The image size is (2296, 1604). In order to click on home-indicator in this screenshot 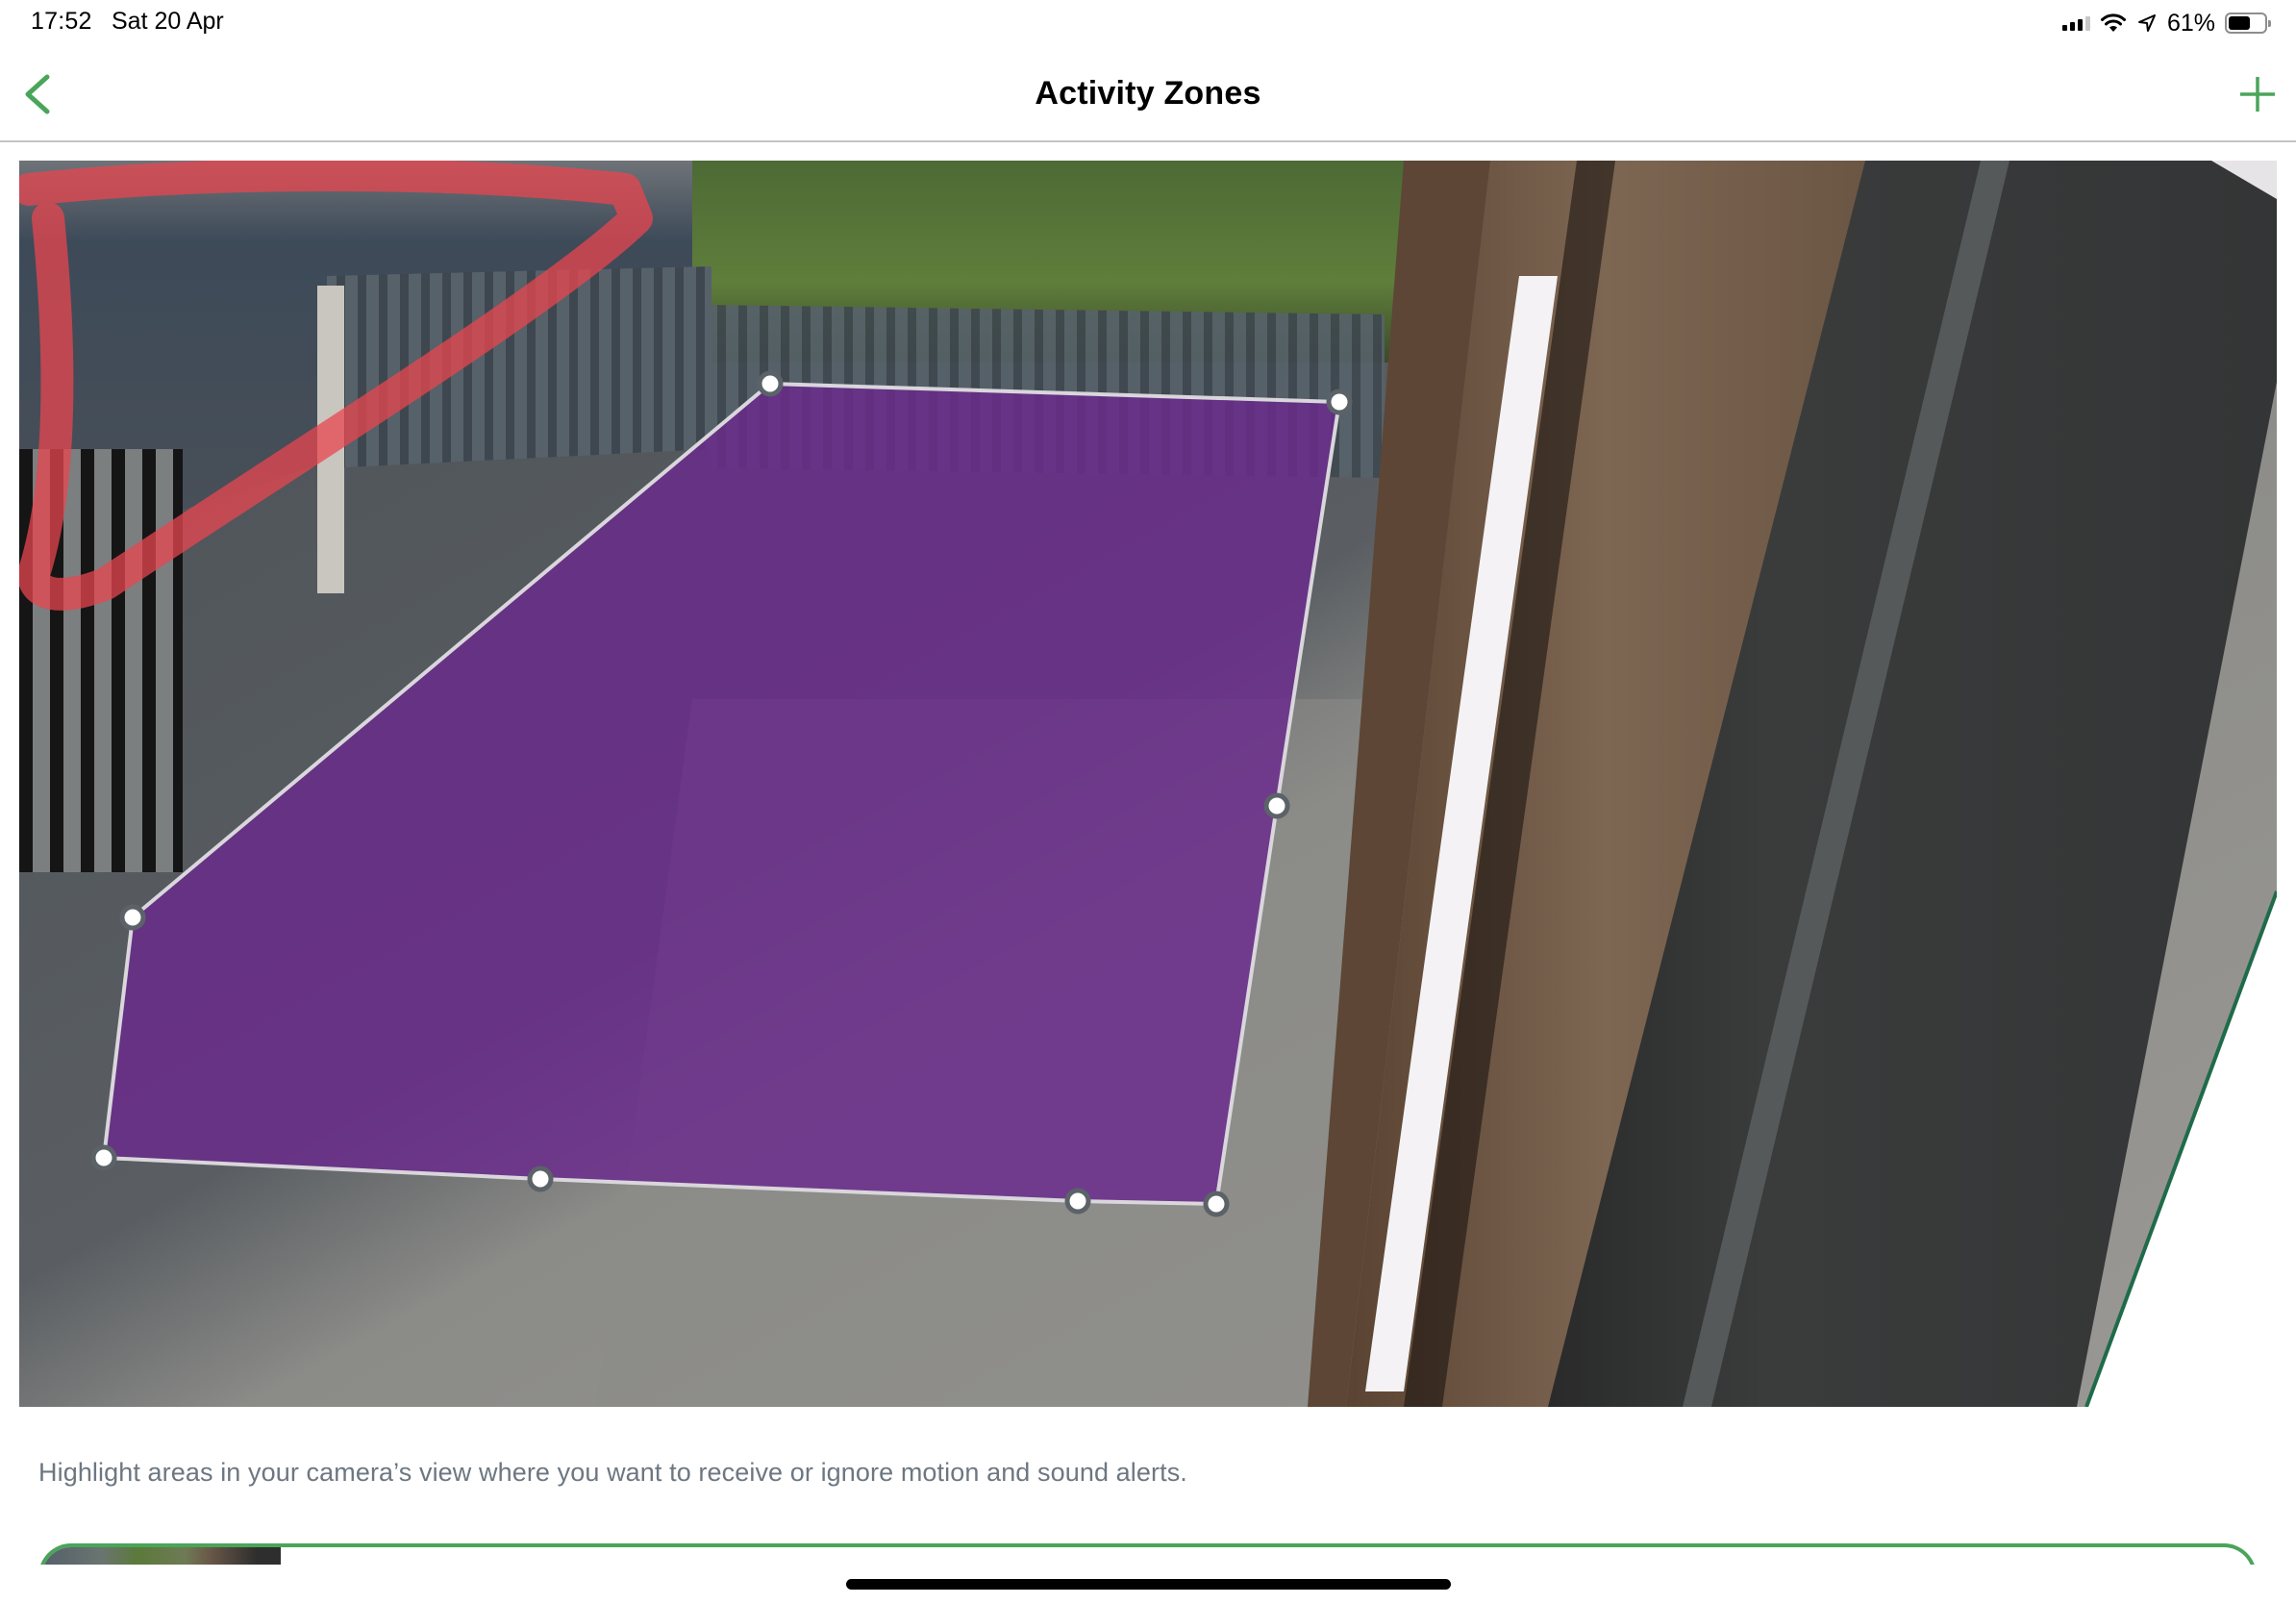, I will do `click(1148, 1584)`.